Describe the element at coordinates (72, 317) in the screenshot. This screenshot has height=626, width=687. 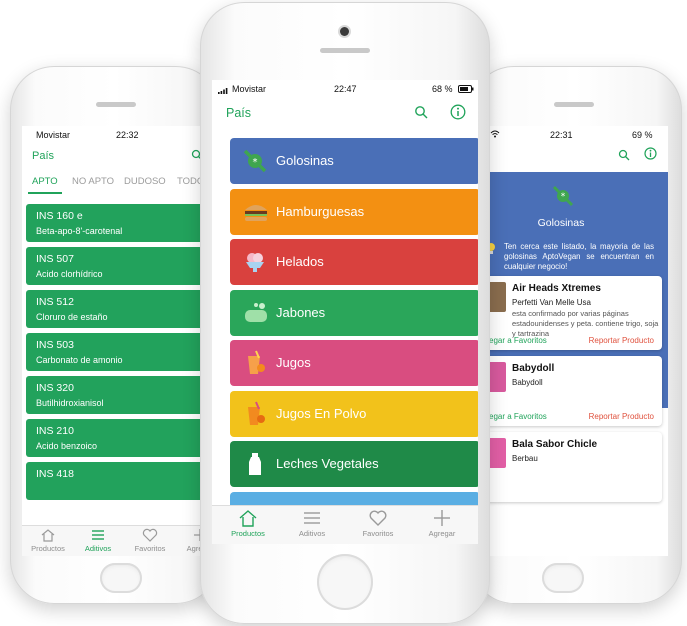
I see `additive-name: Cloruro de estaño` at that location.